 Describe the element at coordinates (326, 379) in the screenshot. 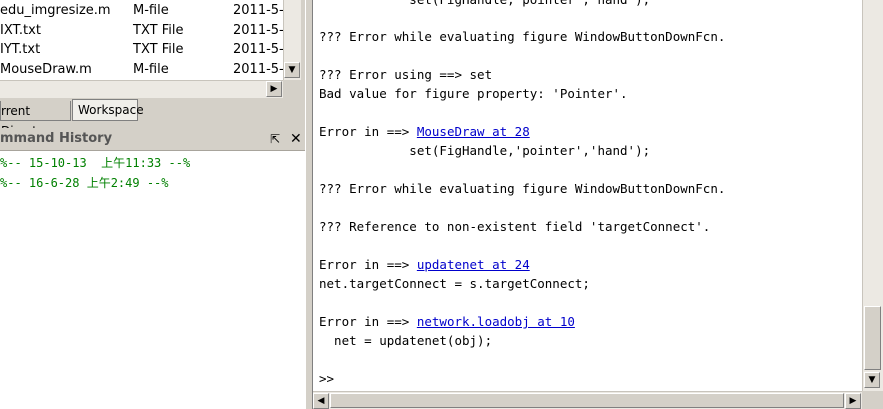

I see `command-prompt: >>` at that location.